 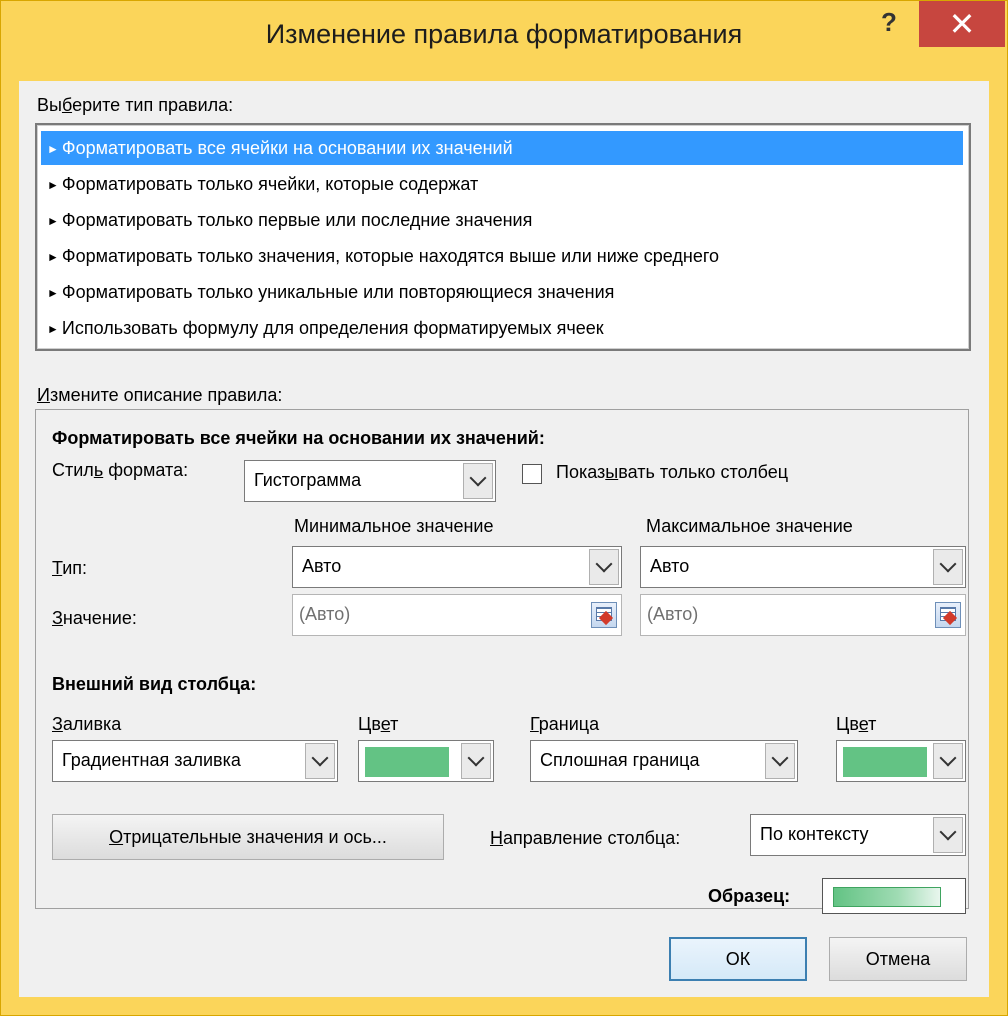 What do you see at coordinates (457, 567) in the screenshot?
I see `min-type-dropdown: Авто` at bounding box center [457, 567].